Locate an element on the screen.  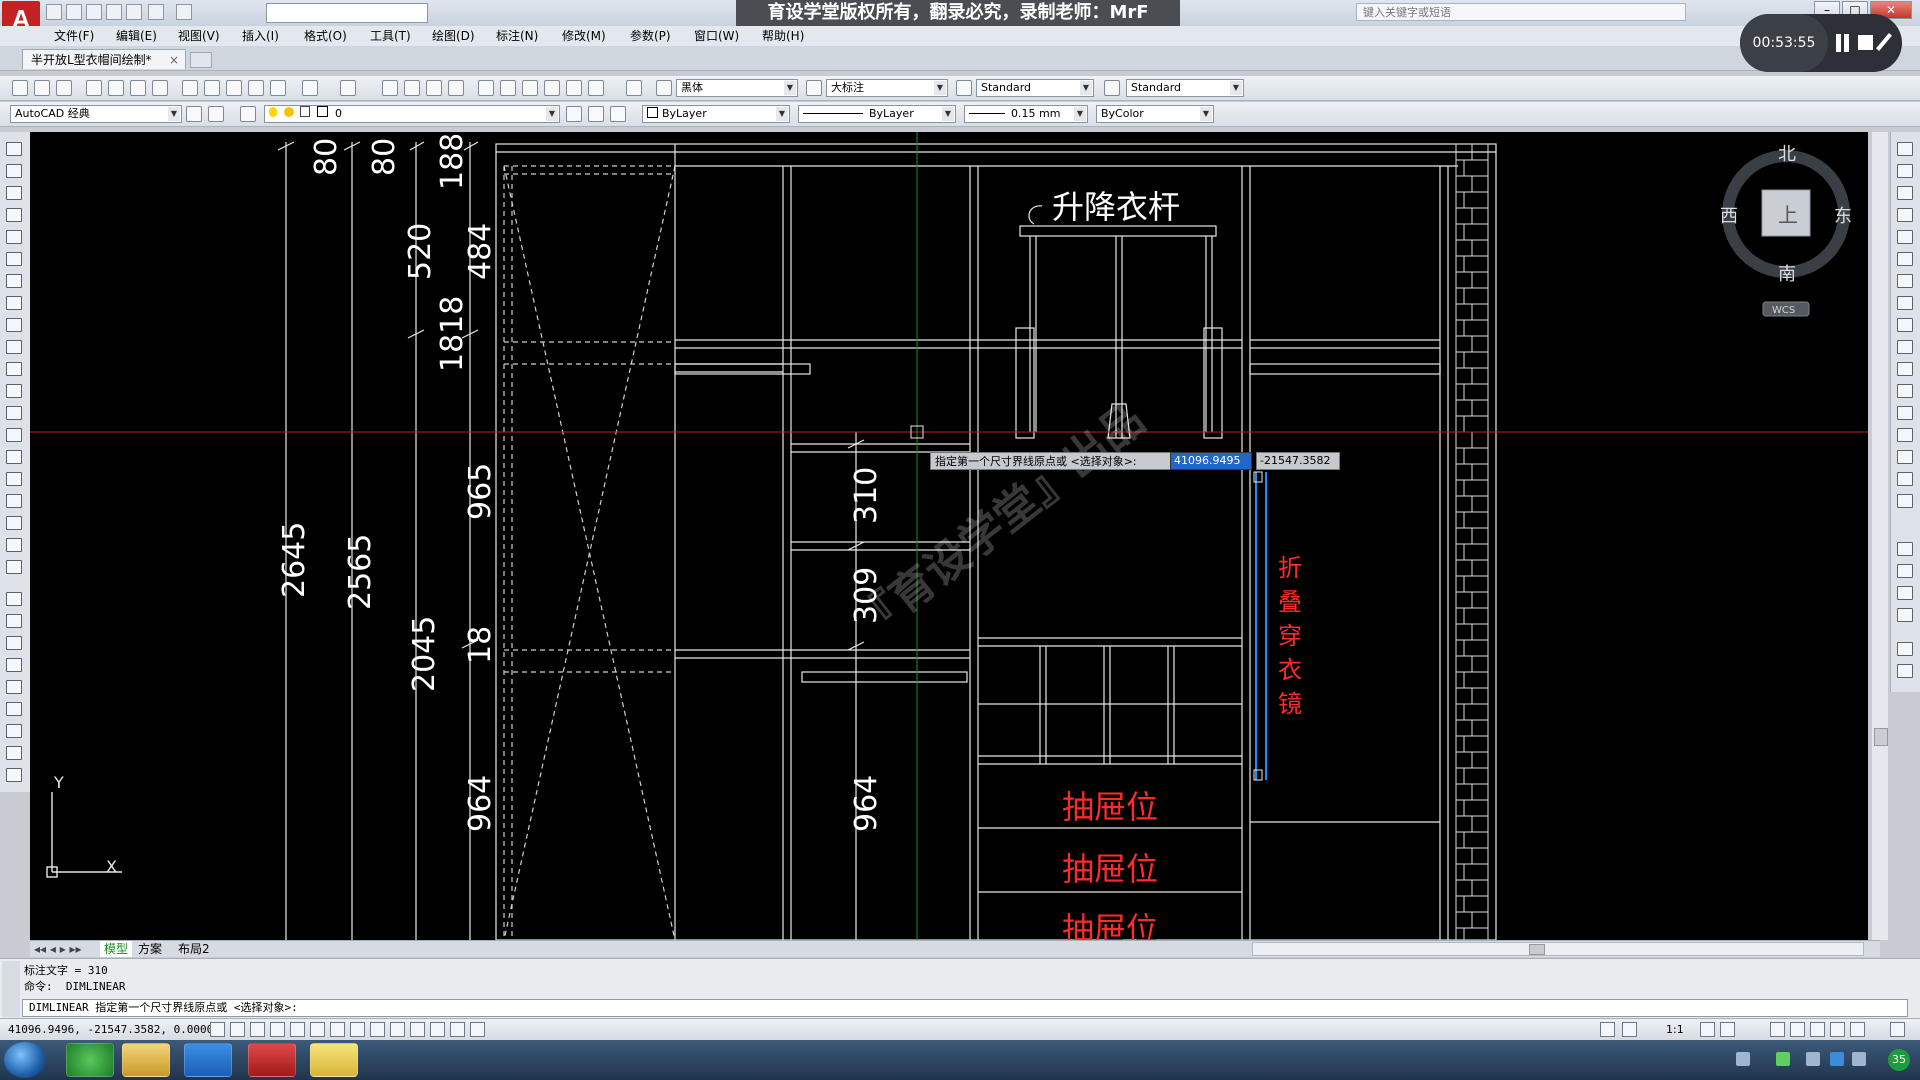
ellipse-arc-icon is located at coordinates (14, 369).